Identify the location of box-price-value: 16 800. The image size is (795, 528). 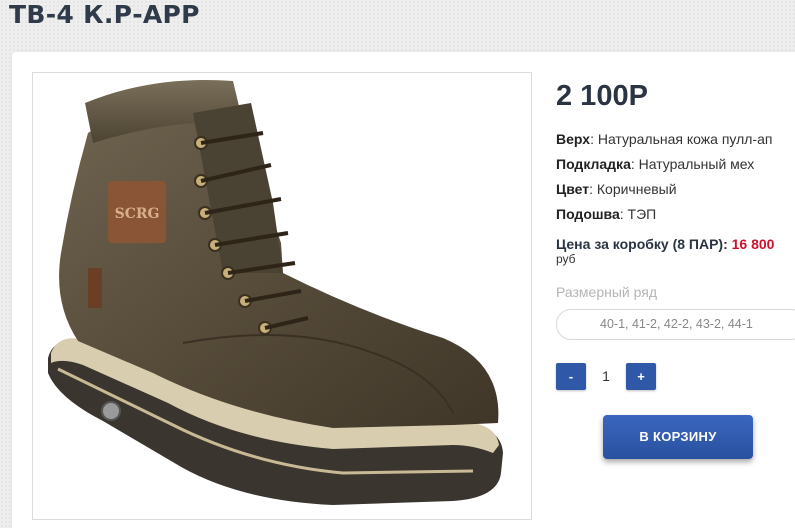
(753, 244).